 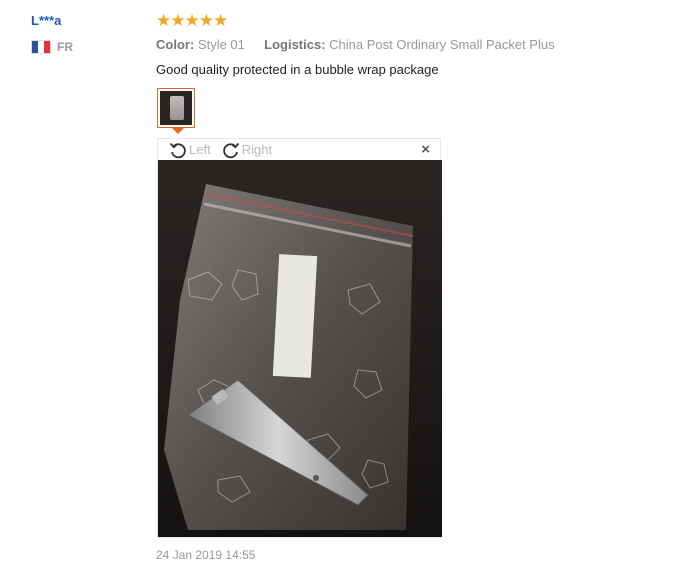 What do you see at coordinates (206, 555) in the screenshot?
I see `review-date: 24 Jan 2019 14:55` at bounding box center [206, 555].